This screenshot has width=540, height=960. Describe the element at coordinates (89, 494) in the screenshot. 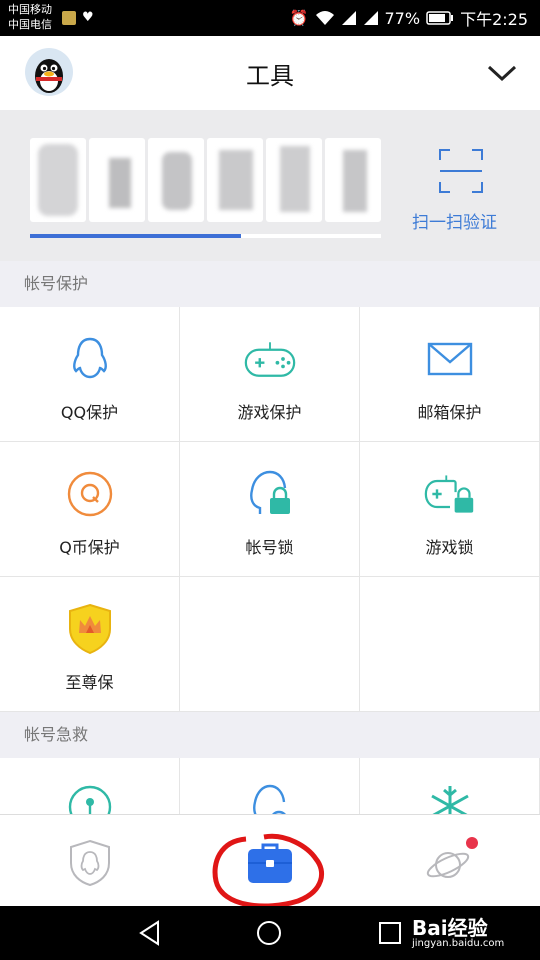

I see `q-coin-icon` at that location.